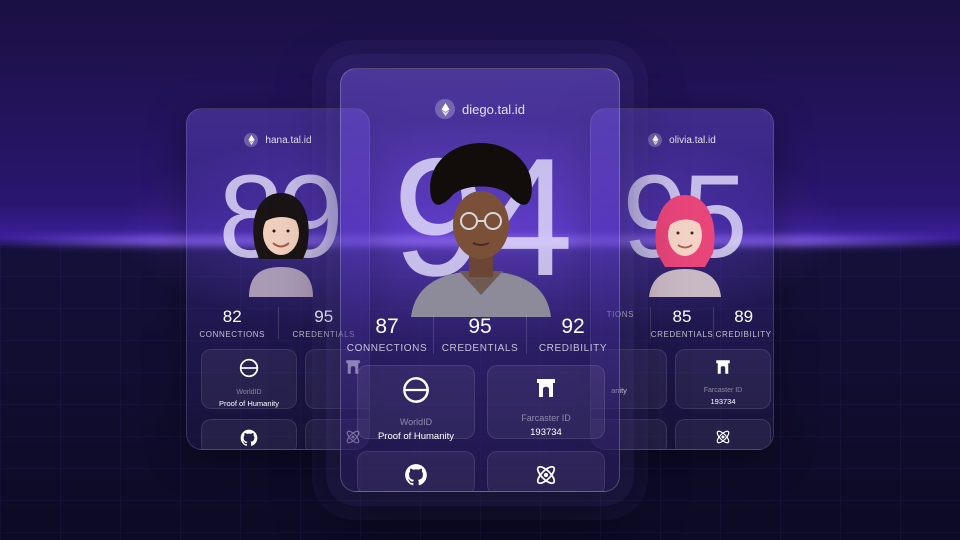 Image resolution: width=960 pixels, height=540 pixels. I want to click on stat-value: 92, so click(573, 326).